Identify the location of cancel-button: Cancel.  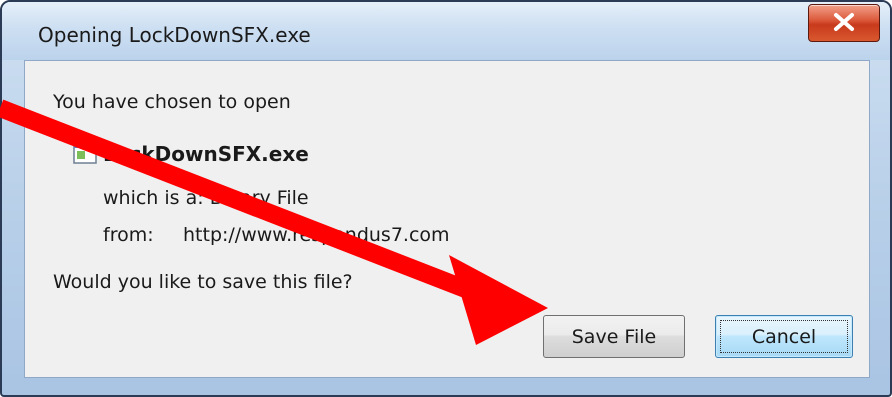
(784, 336).